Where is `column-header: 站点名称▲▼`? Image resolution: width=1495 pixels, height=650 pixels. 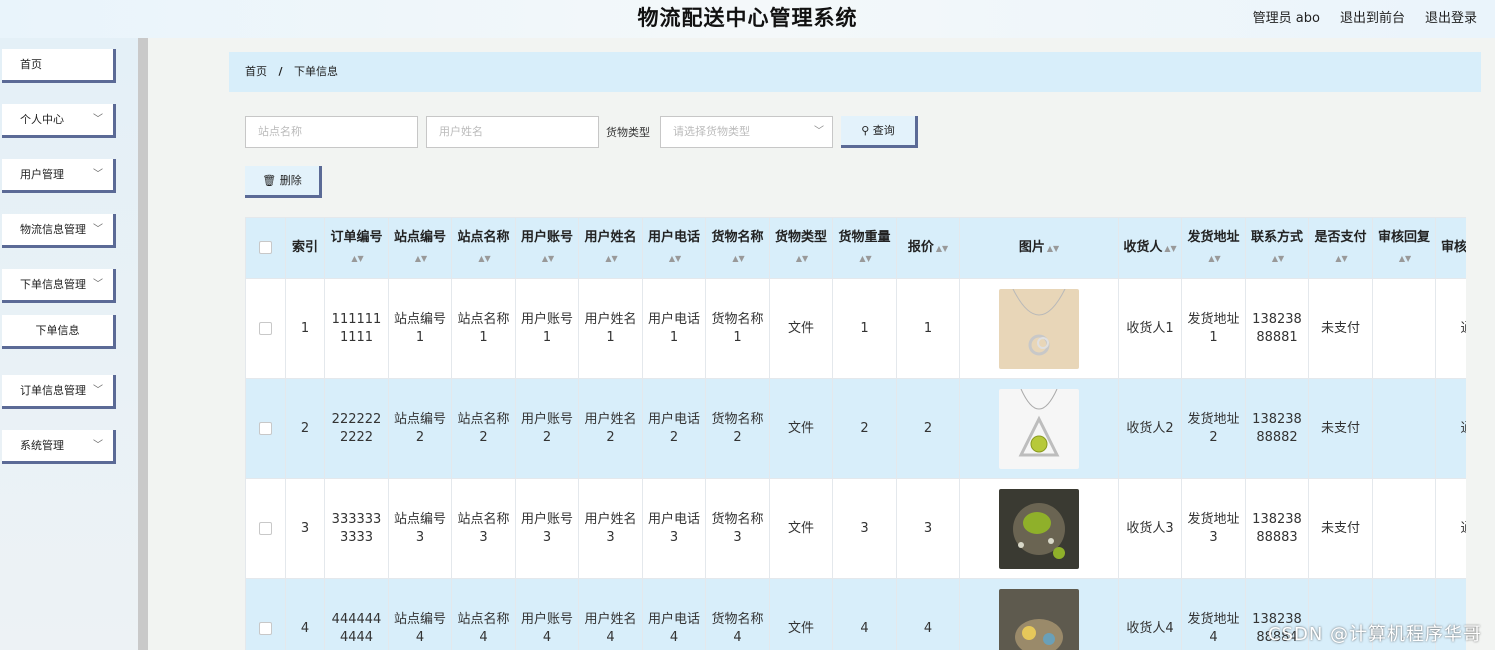
column-header: 站点名称▲▼ is located at coordinates (483, 248).